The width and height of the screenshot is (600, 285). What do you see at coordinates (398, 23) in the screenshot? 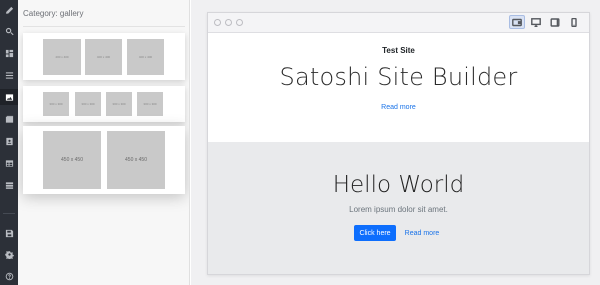
I see `preview-titlebar` at bounding box center [398, 23].